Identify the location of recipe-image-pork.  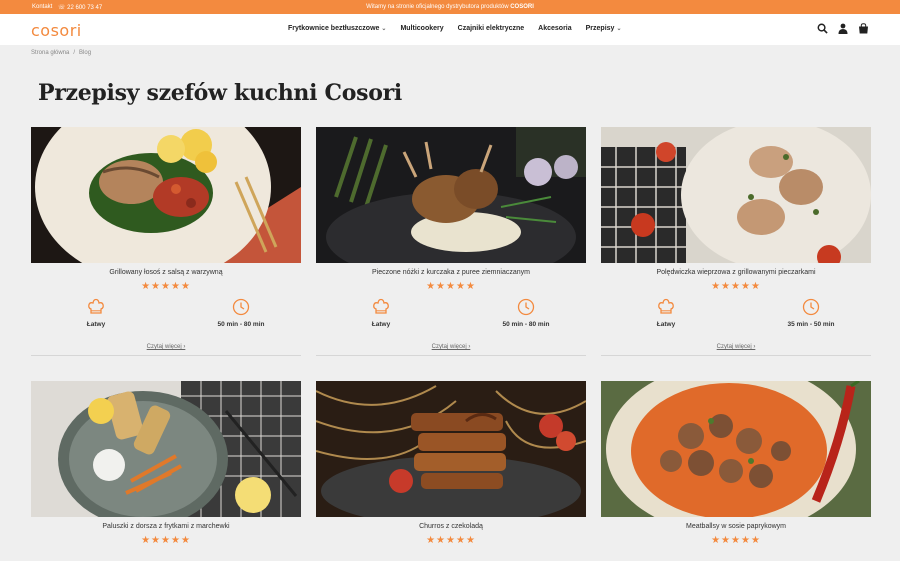
(736, 195).